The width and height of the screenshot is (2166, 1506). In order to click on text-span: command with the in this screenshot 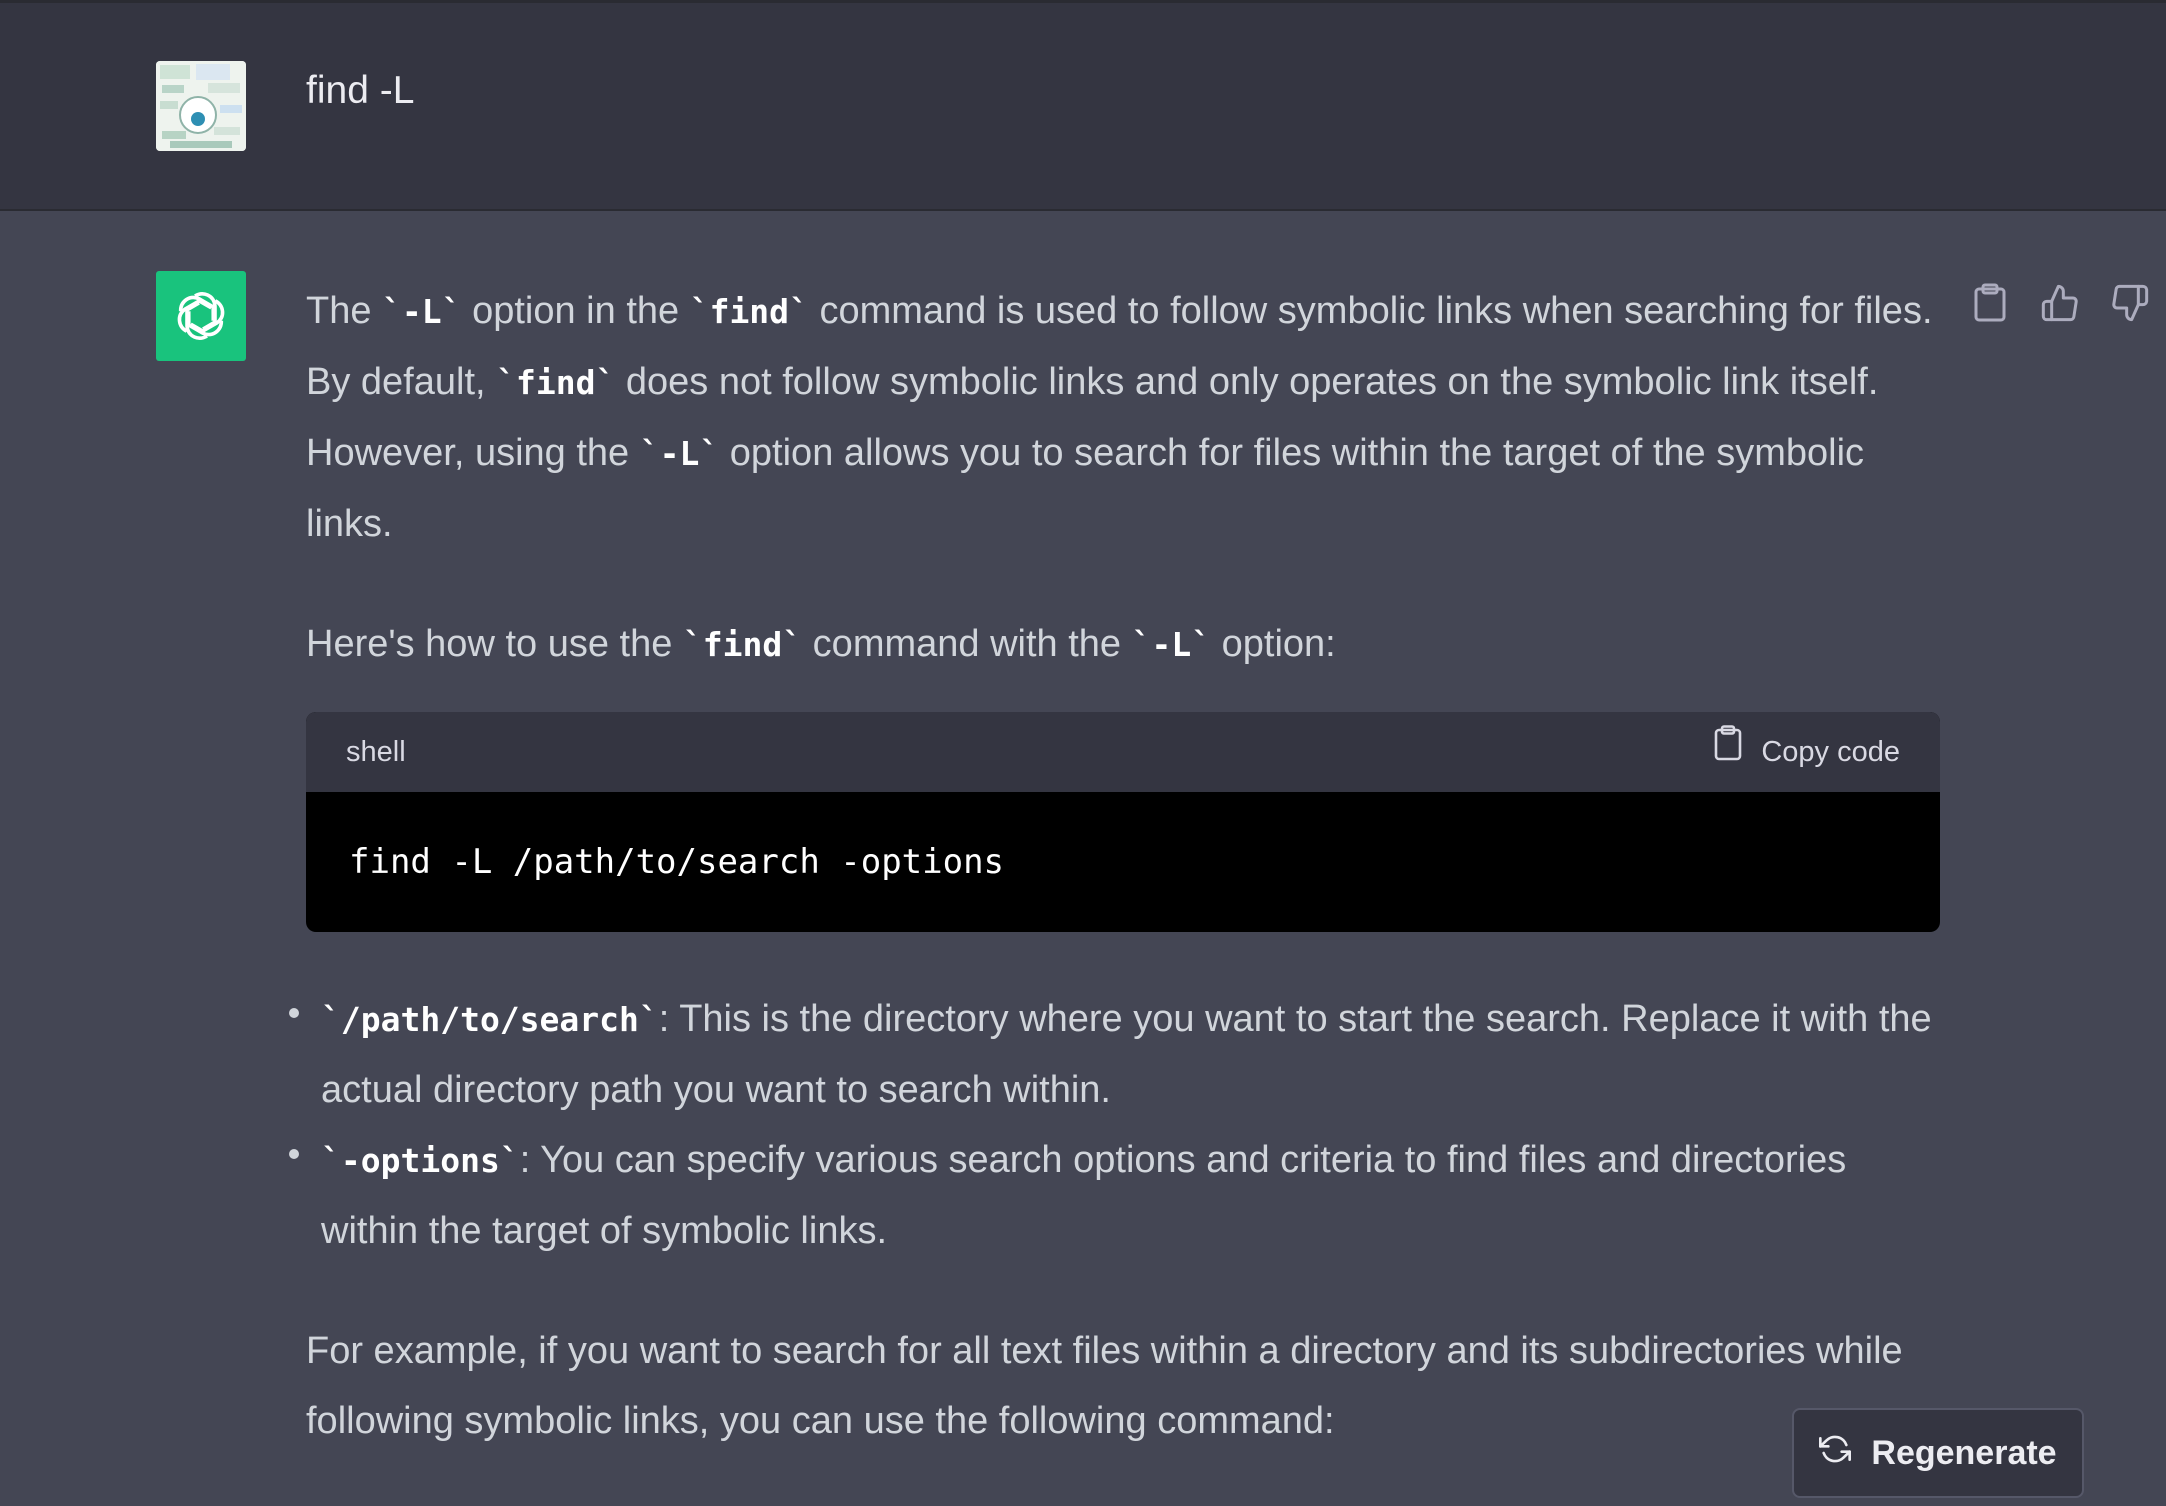, I will do `click(967, 644)`.